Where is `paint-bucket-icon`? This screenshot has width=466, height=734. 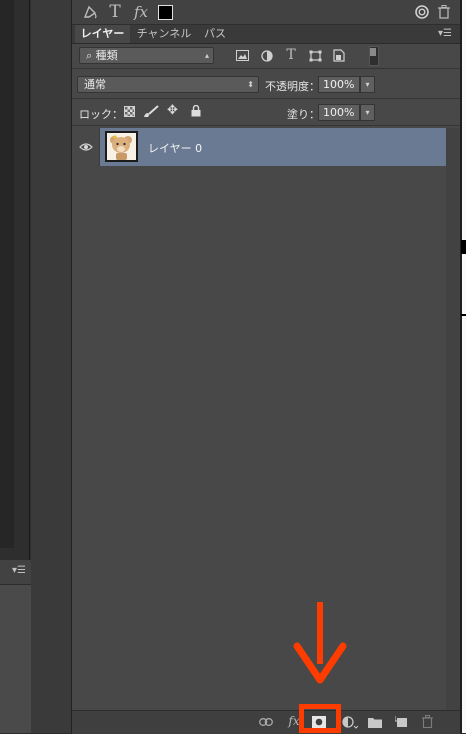 paint-bucket-icon is located at coordinates (91, 12).